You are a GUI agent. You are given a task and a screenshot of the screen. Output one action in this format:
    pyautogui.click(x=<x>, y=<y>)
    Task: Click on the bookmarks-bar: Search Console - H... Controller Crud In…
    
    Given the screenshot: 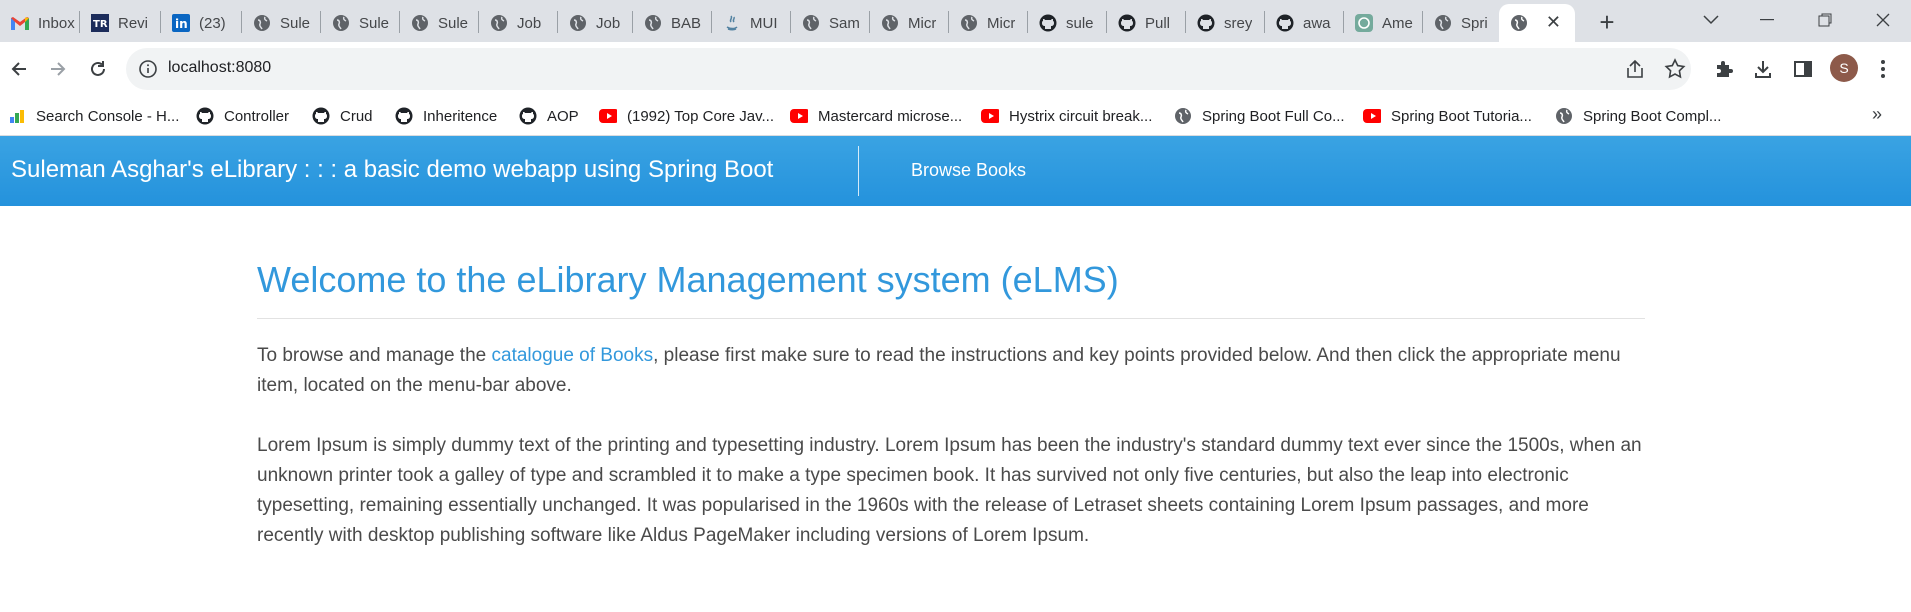 What is the action you would take?
    pyautogui.click(x=955, y=116)
    